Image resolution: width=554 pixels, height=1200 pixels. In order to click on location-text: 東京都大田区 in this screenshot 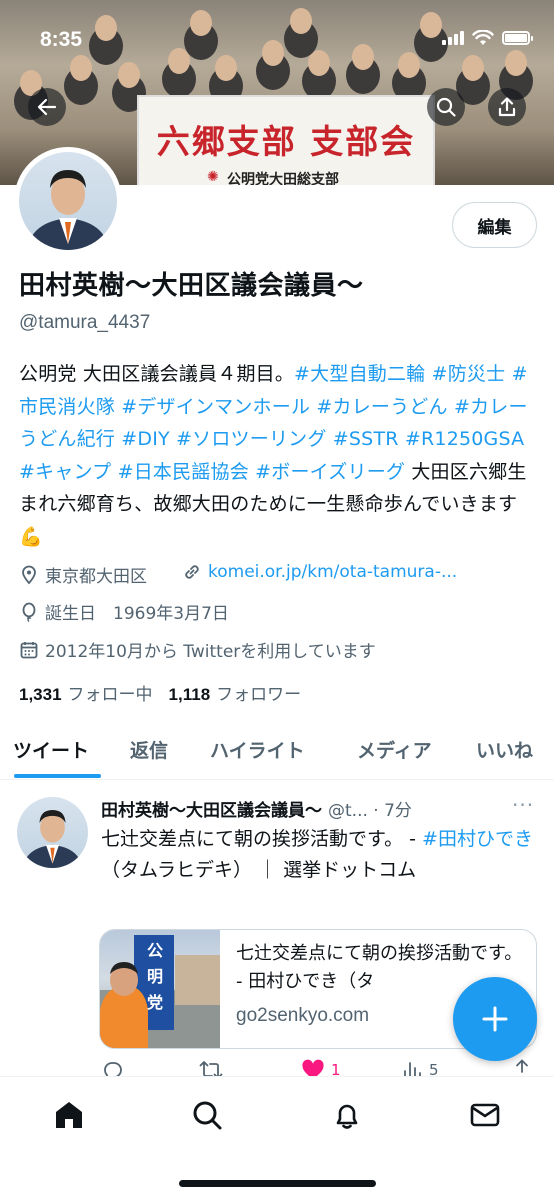, I will do `click(96, 577)`.